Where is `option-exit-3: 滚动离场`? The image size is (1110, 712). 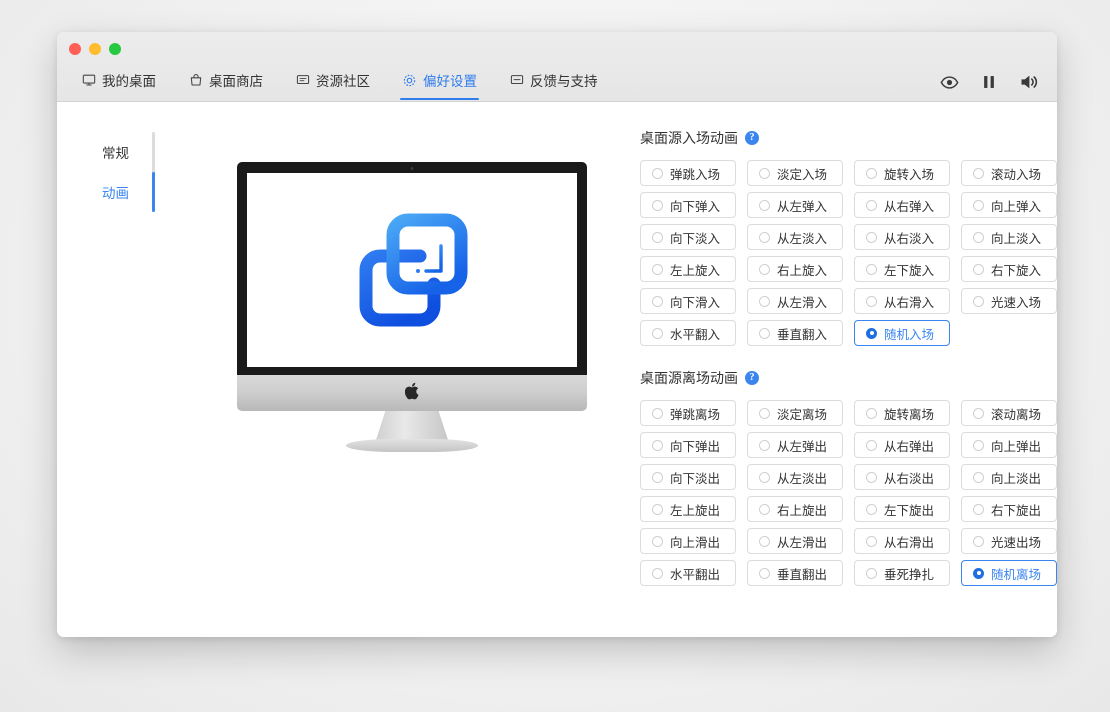
option-exit-3: 滚动离场 is located at coordinates (1009, 413).